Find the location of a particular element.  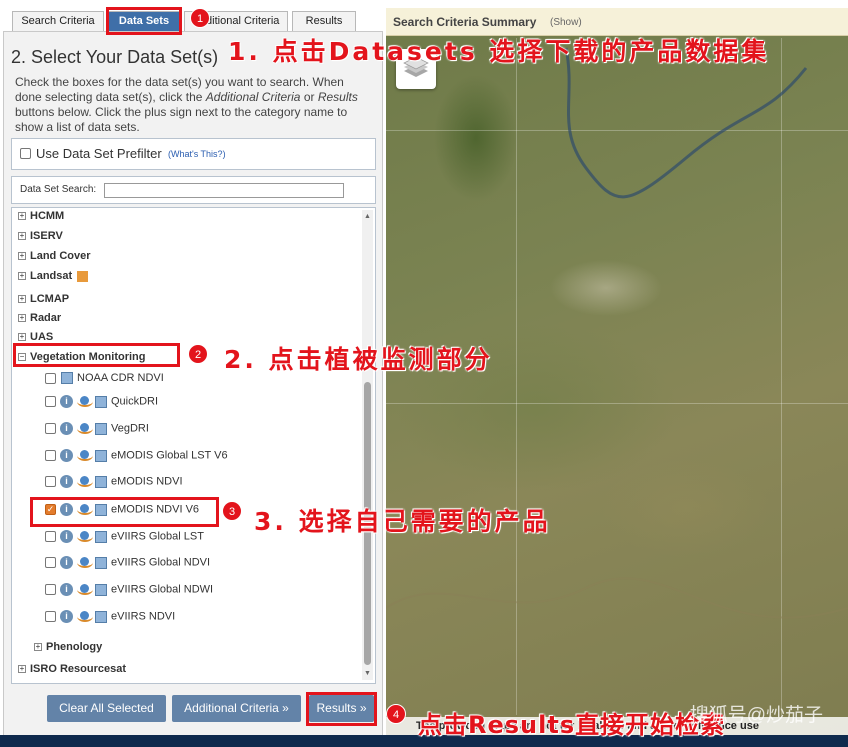

annotation-text-1: 1. 点击Datasets 选择下载的产品数据集 is located at coordinates (499, 51).